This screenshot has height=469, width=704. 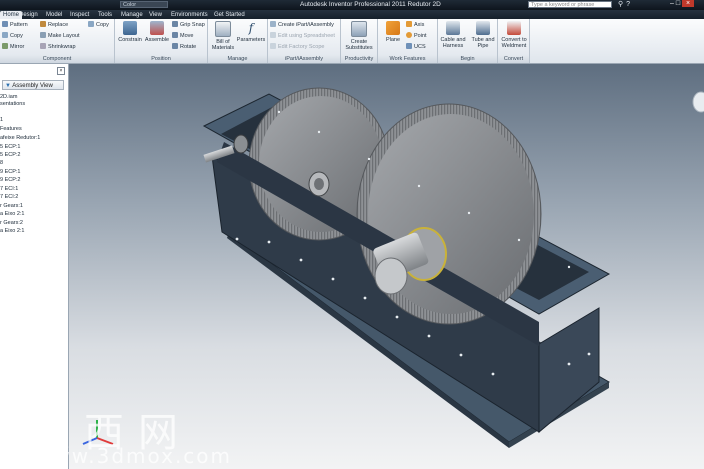 What do you see at coordinates (130, 28) in the screenshot?
I see `constrain-icon` at bounding box center [130, 28].